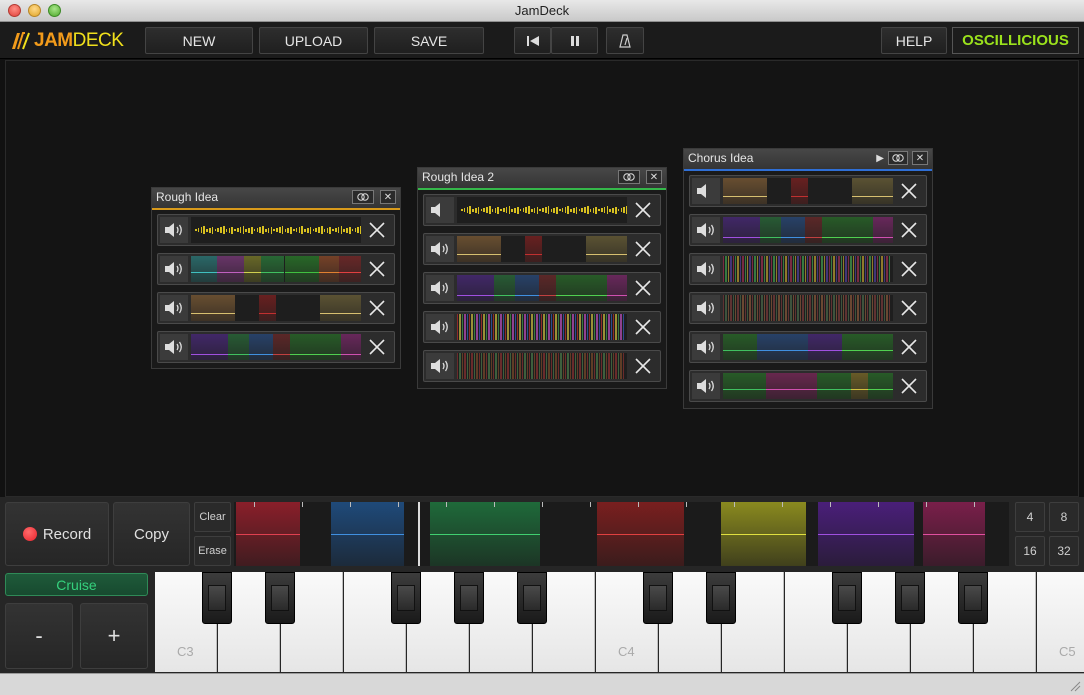 This screenshot has width=1084, height=695. Describe the element at coordinates (808, 159) in the screenshot. I see `panel-header: Chorus Idea ▶ ✕` at that location.